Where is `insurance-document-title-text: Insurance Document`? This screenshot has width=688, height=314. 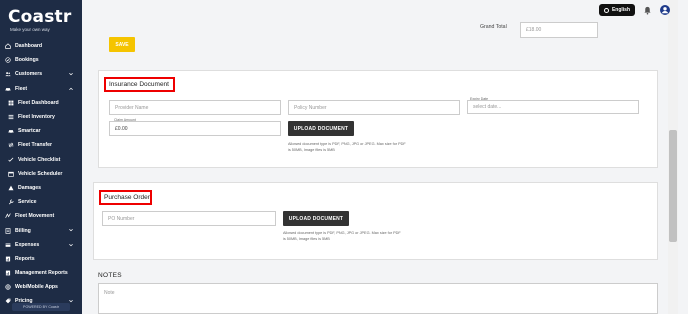 insurance-document-title-text: Insurance Document is located at coordinates (139, 84).